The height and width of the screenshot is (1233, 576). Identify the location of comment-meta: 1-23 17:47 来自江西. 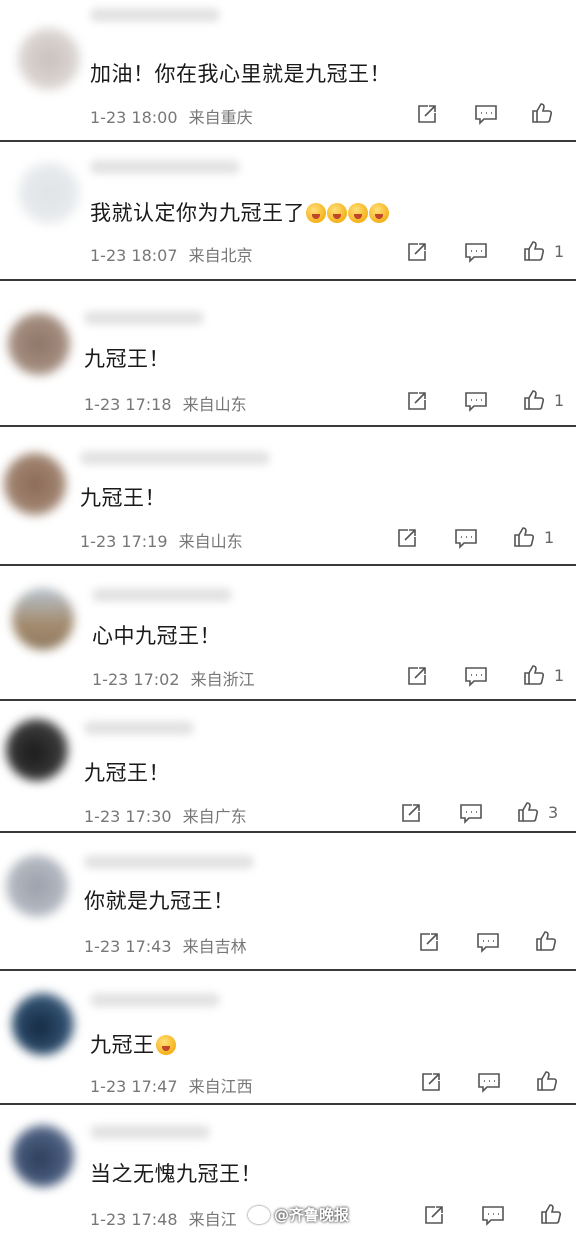
(171, 1085).